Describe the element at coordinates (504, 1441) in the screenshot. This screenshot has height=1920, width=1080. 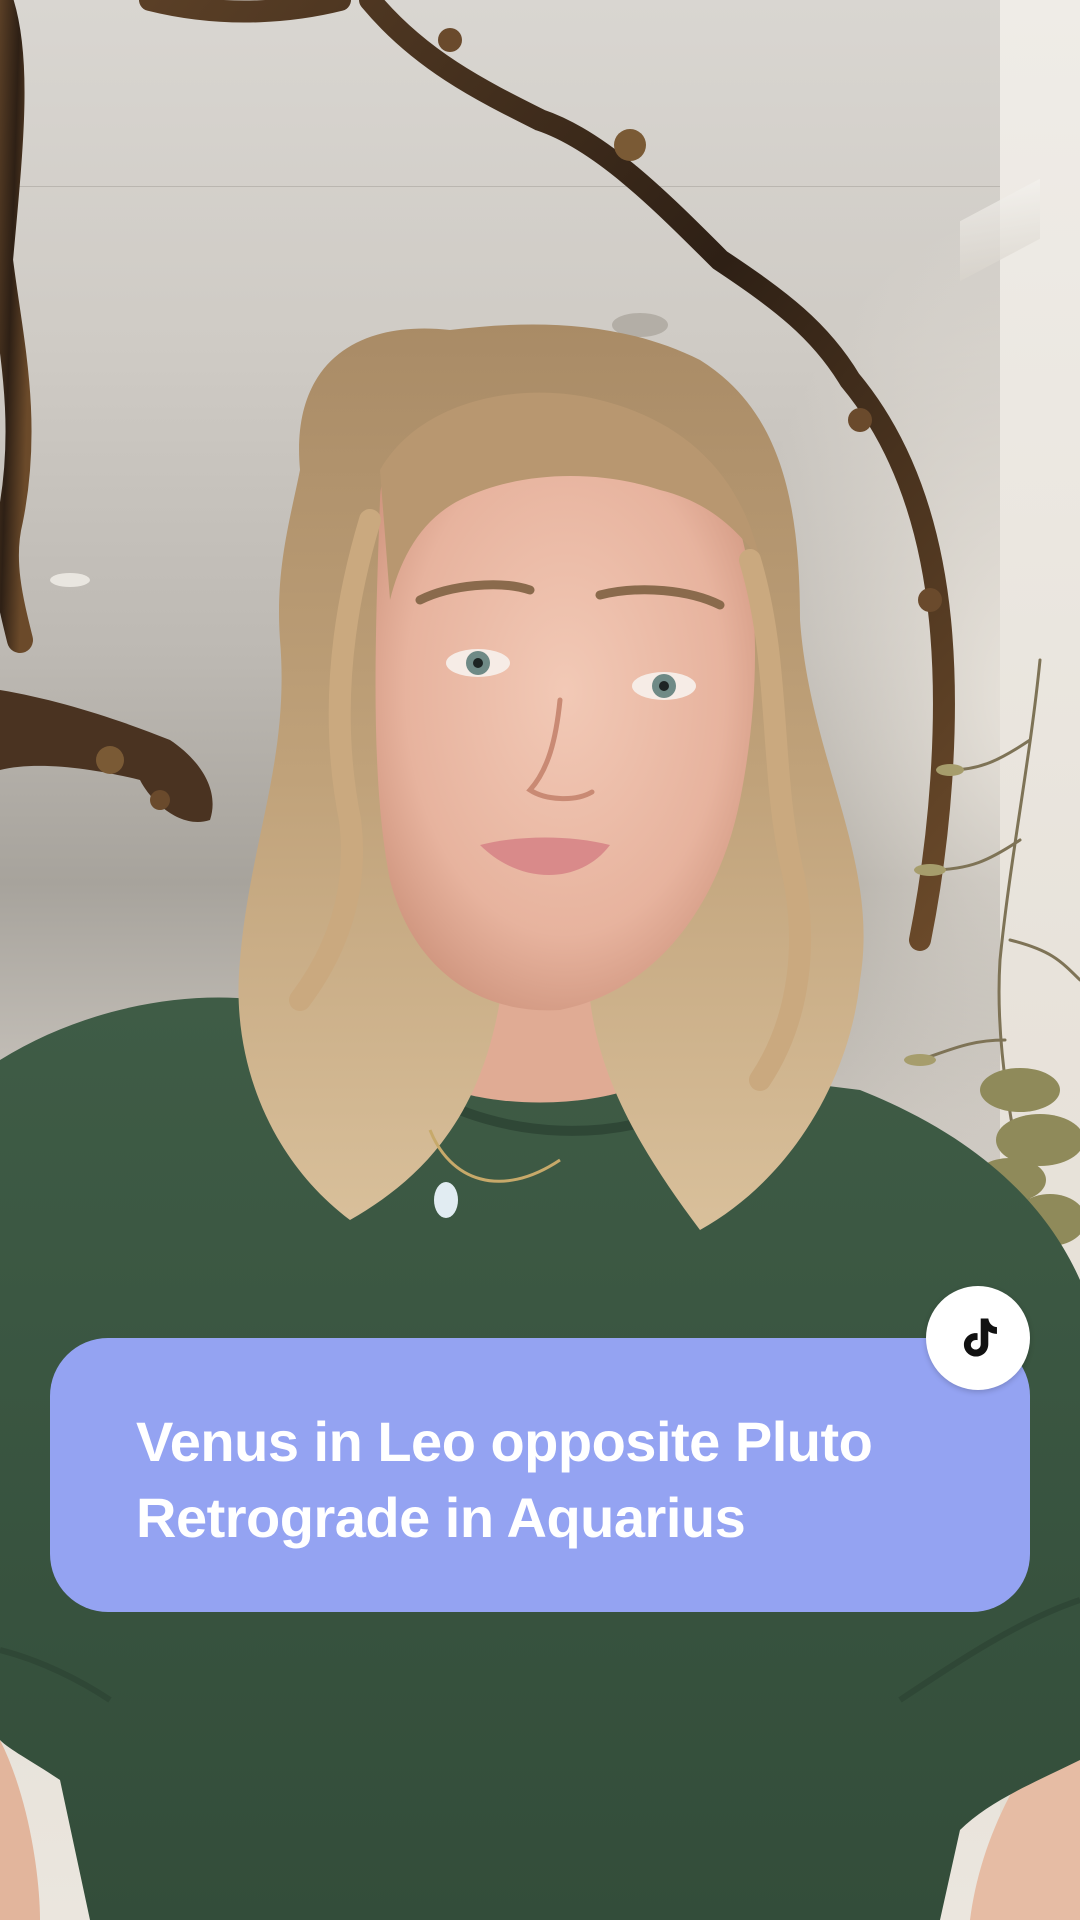
I see `caption-line-1: Venus in Leo opposite Pluto` at that location.